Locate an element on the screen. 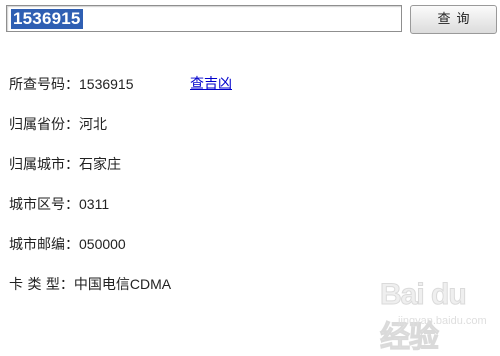 This screenshot has width=500, height=356. number-value: 1536915 is located at coordinates (106, 84).